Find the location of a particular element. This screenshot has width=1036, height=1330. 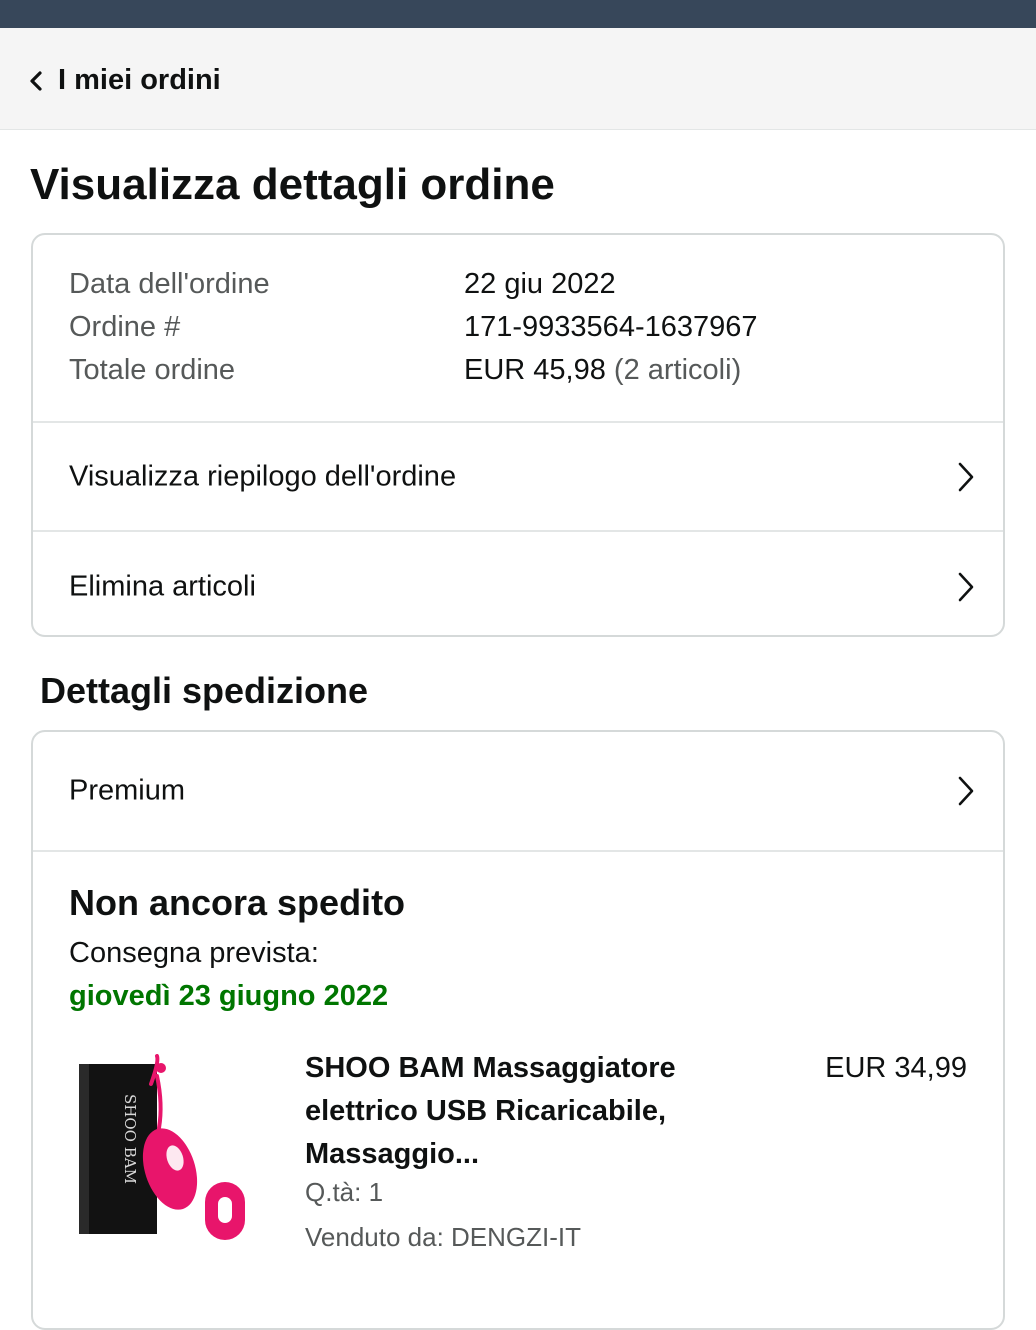

view-order-summary-link: Visualizza riepilogo dell'ordine is located at coordinates (518, 477).